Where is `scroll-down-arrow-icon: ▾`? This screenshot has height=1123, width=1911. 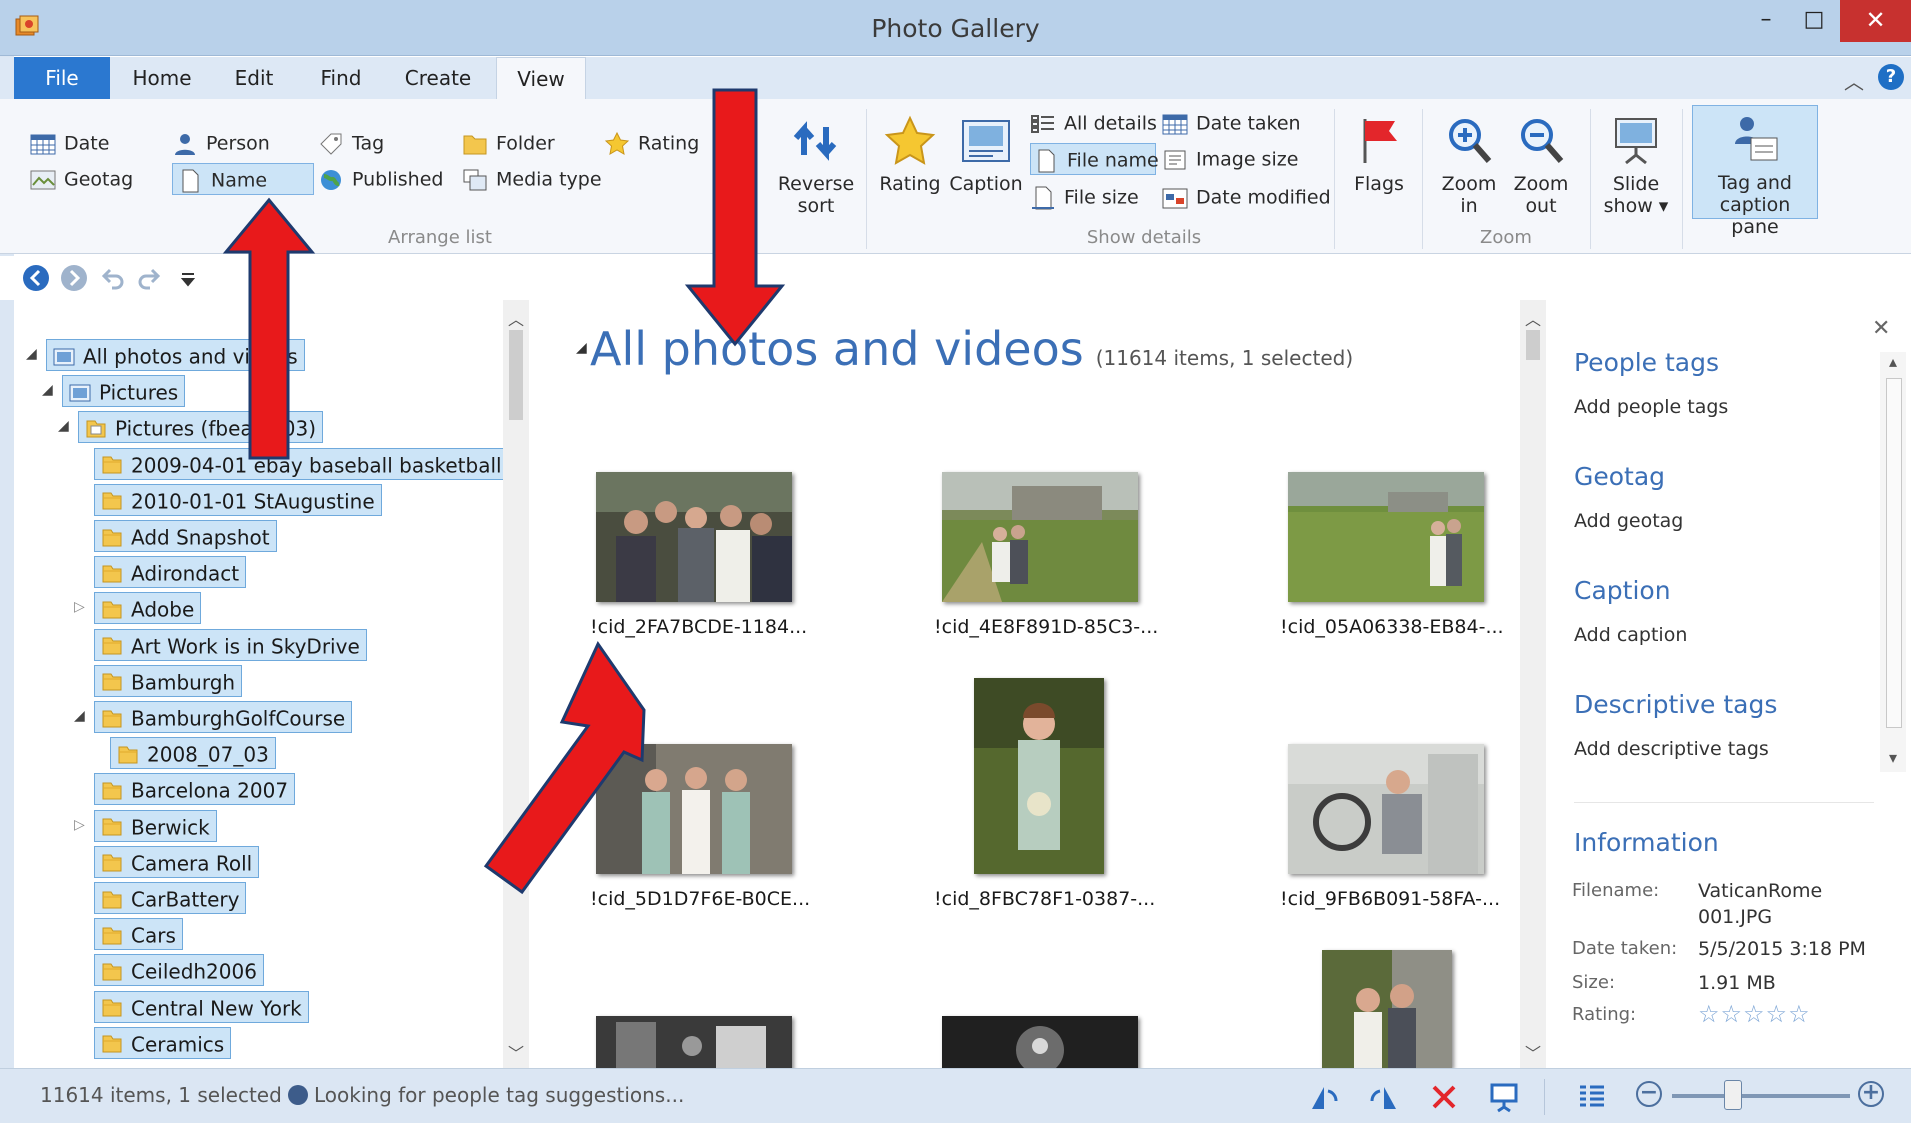 scroll-down-arrow-icon: ▾ is located at coordinates (1893, 757).